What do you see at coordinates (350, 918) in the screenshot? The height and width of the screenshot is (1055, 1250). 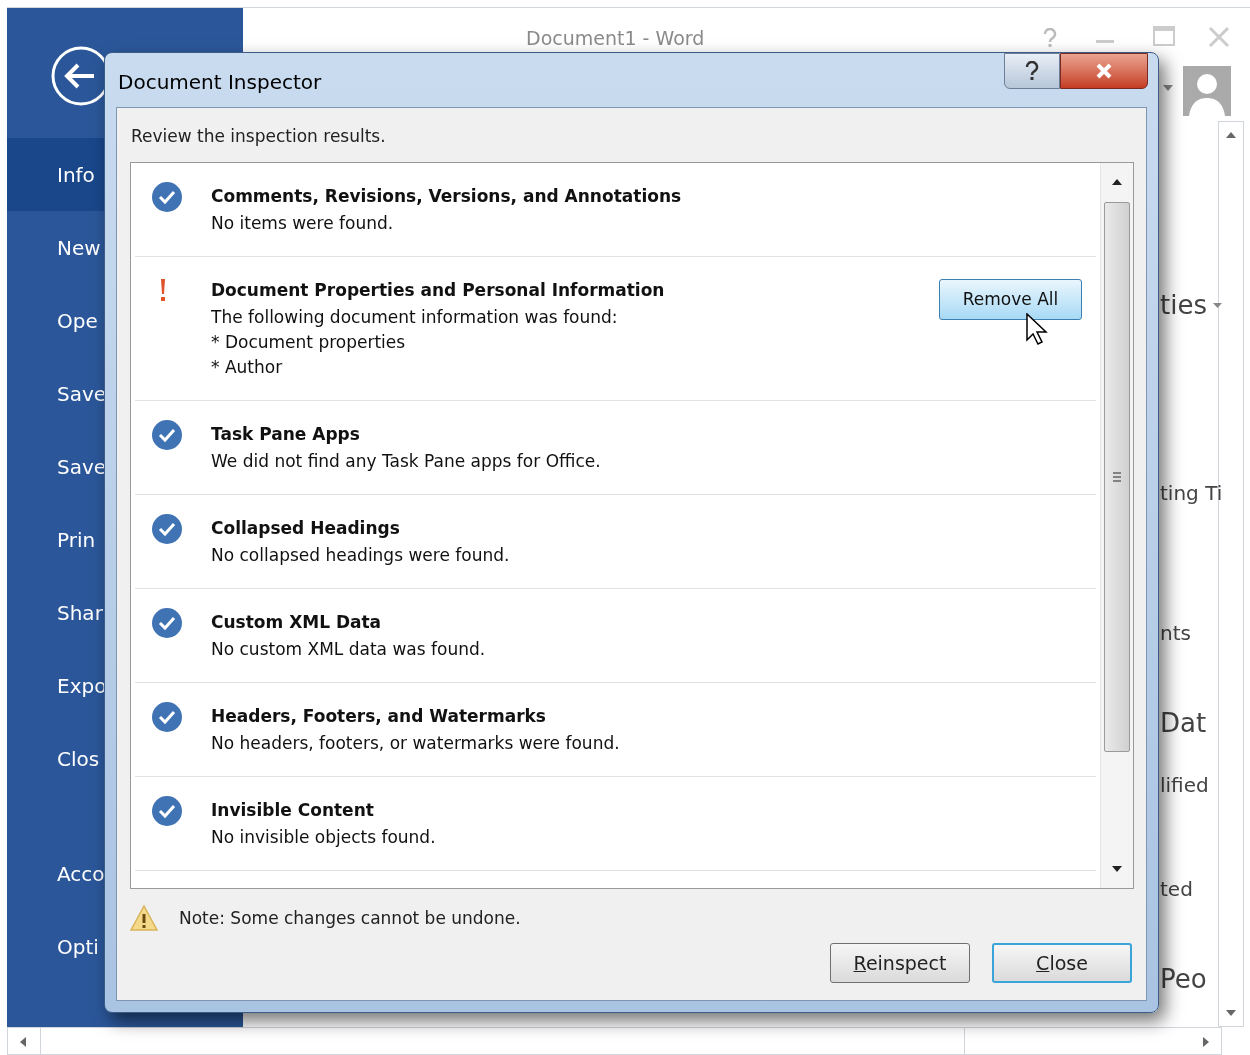 I see `note-text: Note: Some changes cannot be undone.` at bounding box center [350, 918].